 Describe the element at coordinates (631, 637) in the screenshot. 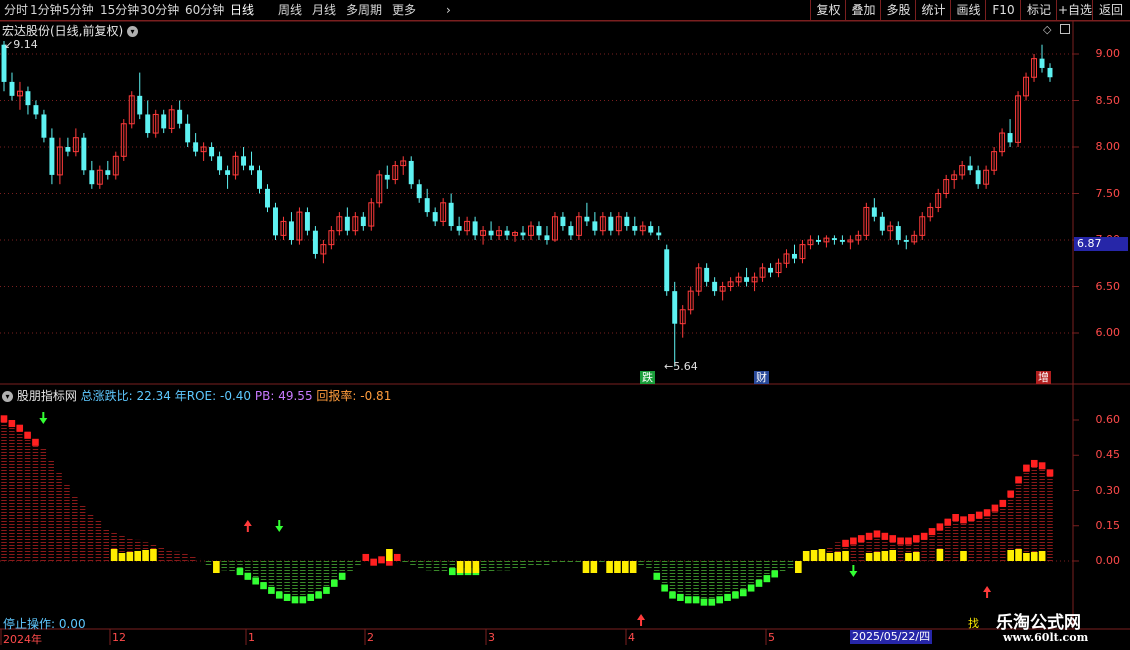

I see `x-tick-label: 4` at that location.